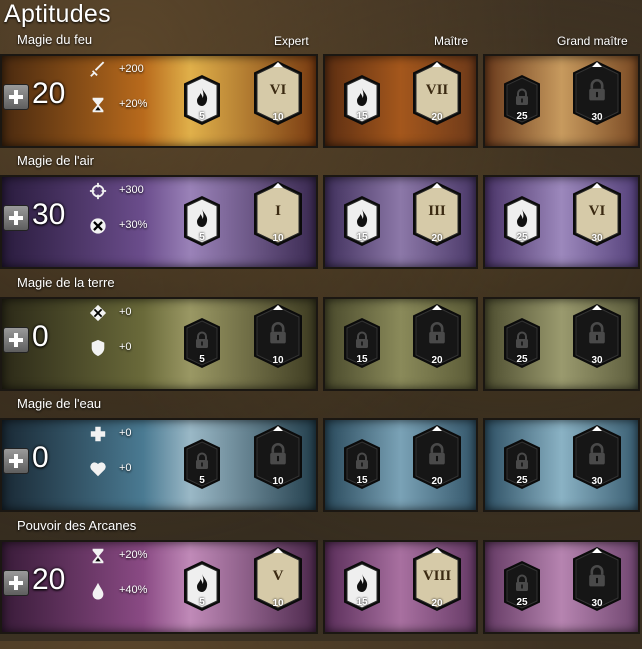 Image resolution: width=642 pixels, height=649 pixels. What do you see at coordinates (98, 226) in the screenshot?
I see `critical-damage-icon` at bounding box center [98, 226].